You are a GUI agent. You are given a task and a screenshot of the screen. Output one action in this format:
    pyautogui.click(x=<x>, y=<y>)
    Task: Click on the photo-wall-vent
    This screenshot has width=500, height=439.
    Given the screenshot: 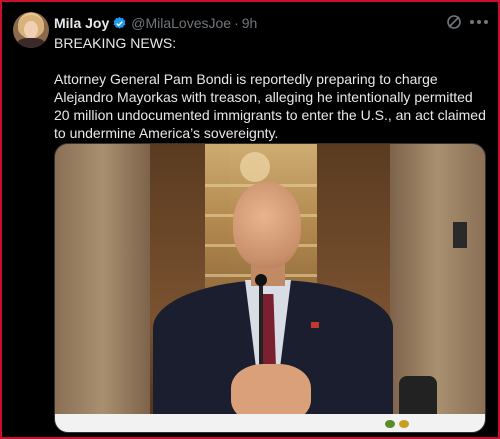 What is the action you would take?
    pyautogui.click(x=460, y=235)
    